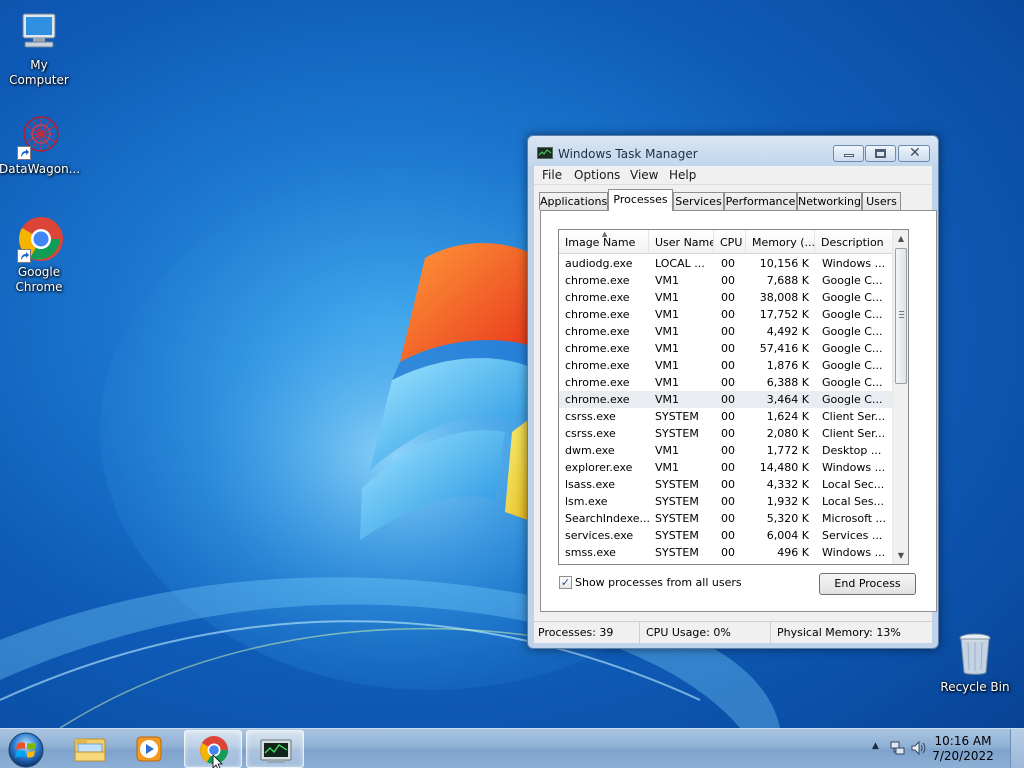 This screenshot has width=1024, height=768. What do you see at coordinates (681, 242) in the screenshot?
I see `column-user-name: User Name` at bounding box center [681, 242].